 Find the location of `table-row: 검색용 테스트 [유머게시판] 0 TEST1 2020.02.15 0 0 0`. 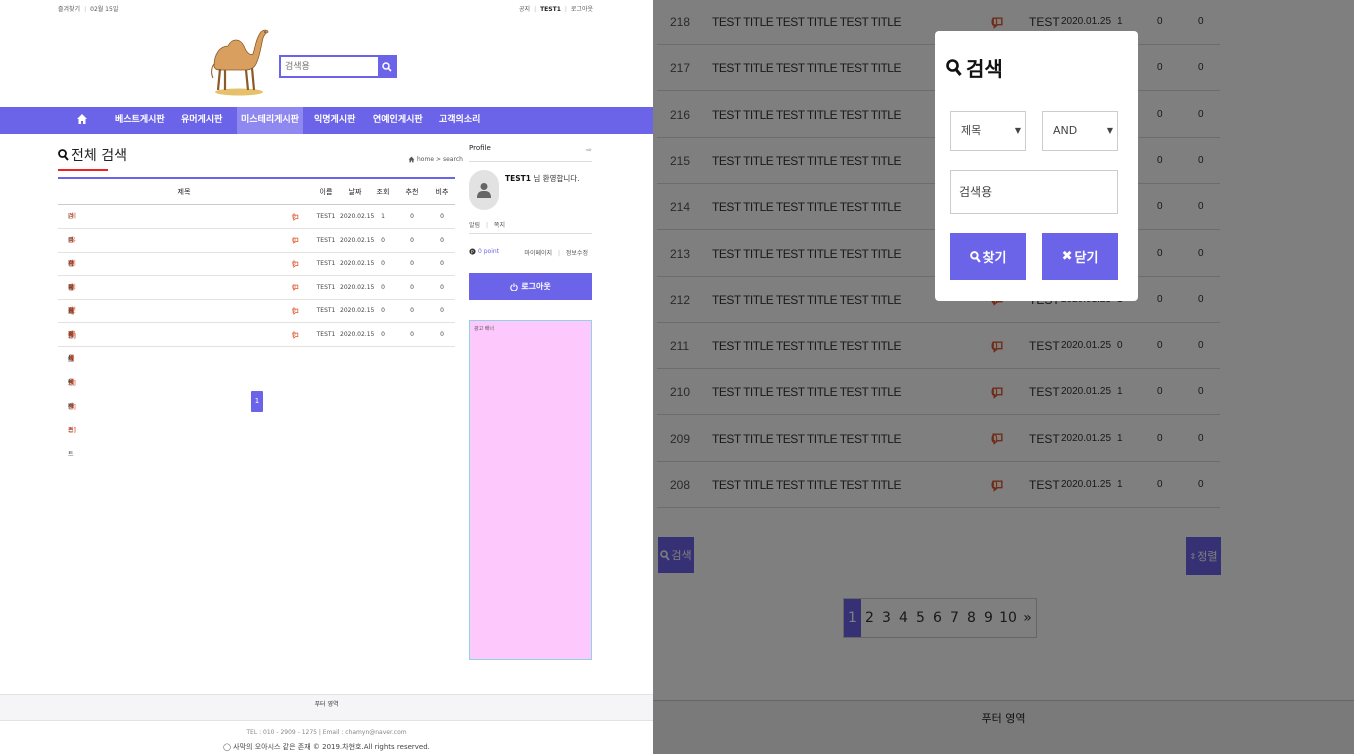

table-row: 검색용 테스트 [유머게시판] 0 TEST1 2020.02.15 0 0 0 is located at coordinates (256, 296).